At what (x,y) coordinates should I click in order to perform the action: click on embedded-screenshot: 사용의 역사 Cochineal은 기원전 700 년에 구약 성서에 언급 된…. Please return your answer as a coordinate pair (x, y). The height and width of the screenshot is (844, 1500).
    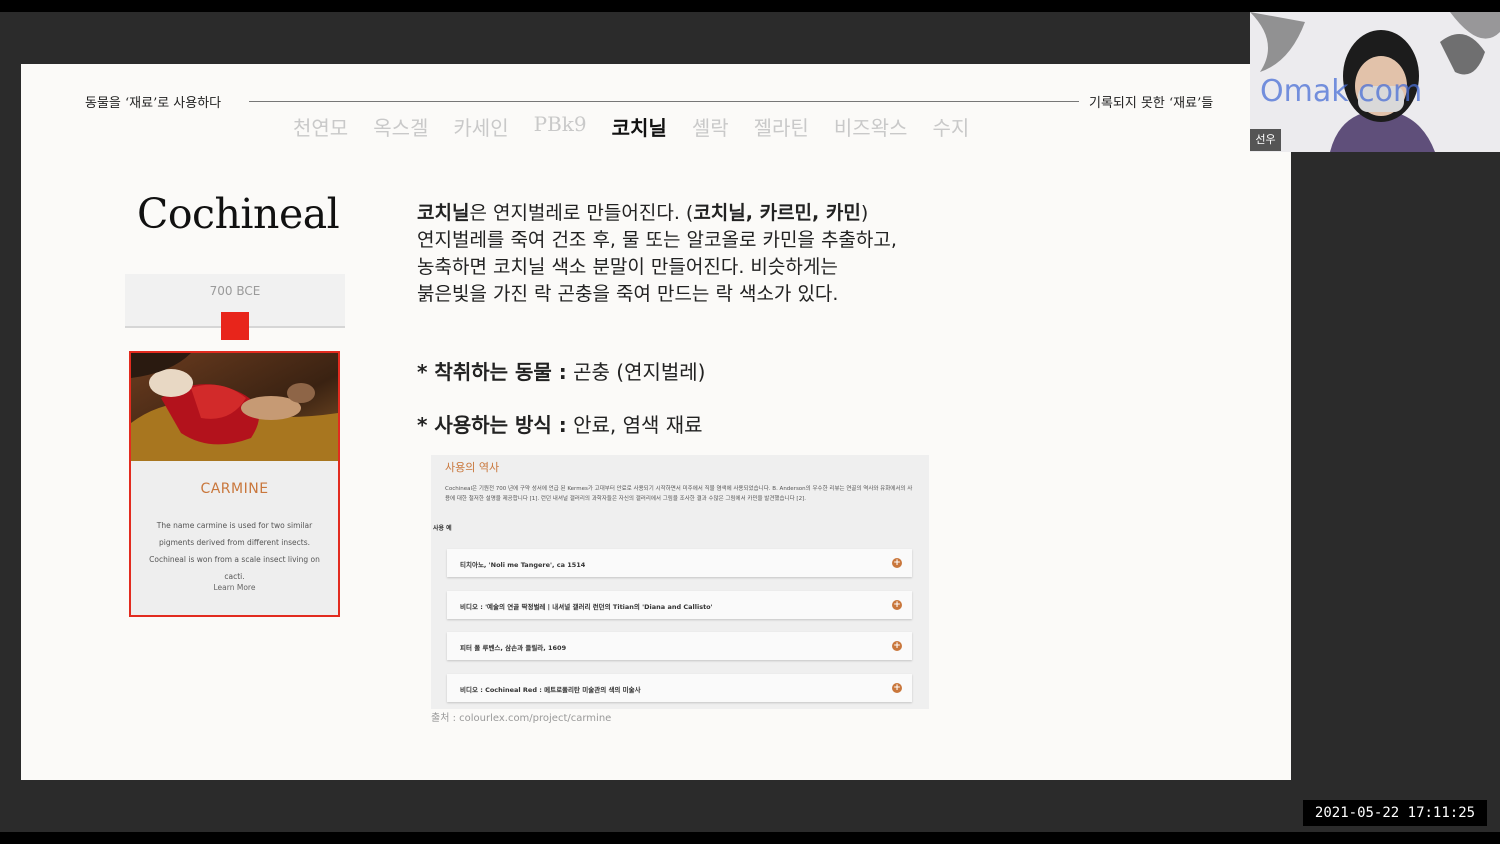
    Looking at the image, I should click on (680, 582).